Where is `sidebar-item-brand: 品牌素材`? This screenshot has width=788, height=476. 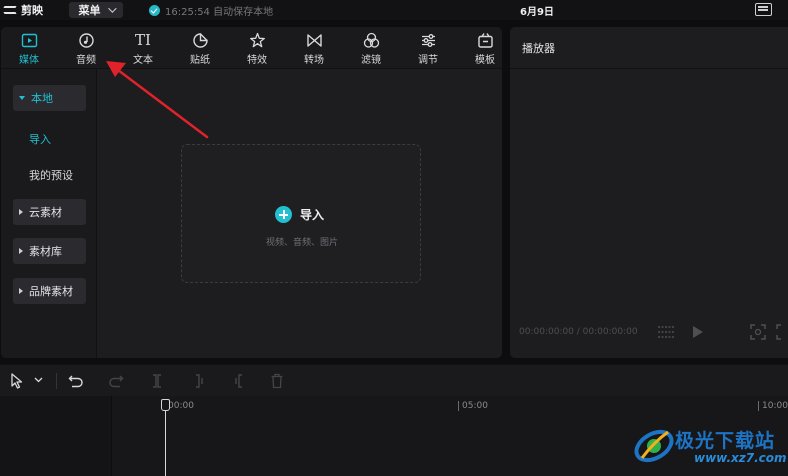 sidebar-item-brand: 品牌素材 is located at coordinates (49, 291).